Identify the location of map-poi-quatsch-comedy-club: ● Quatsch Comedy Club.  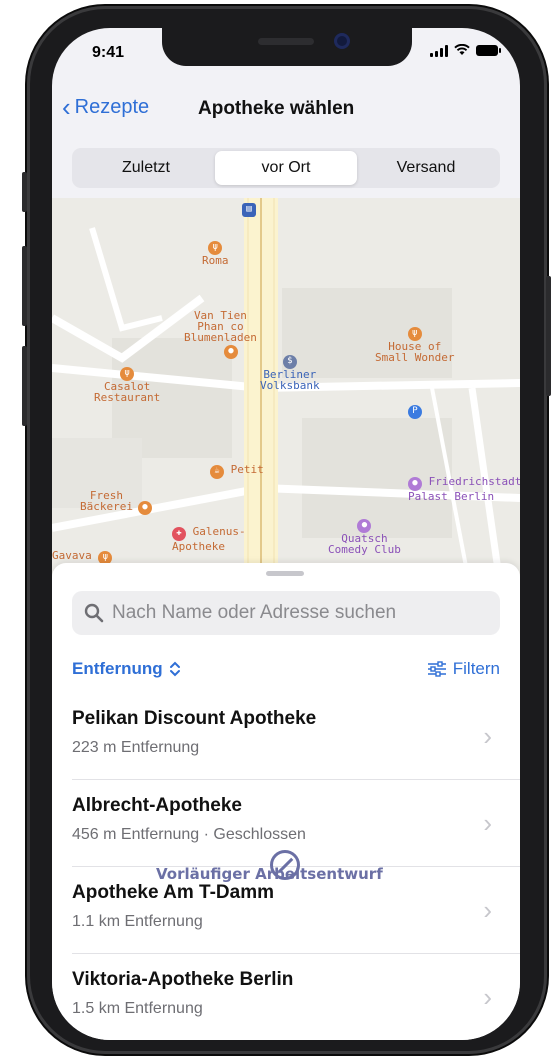
(364, 536).